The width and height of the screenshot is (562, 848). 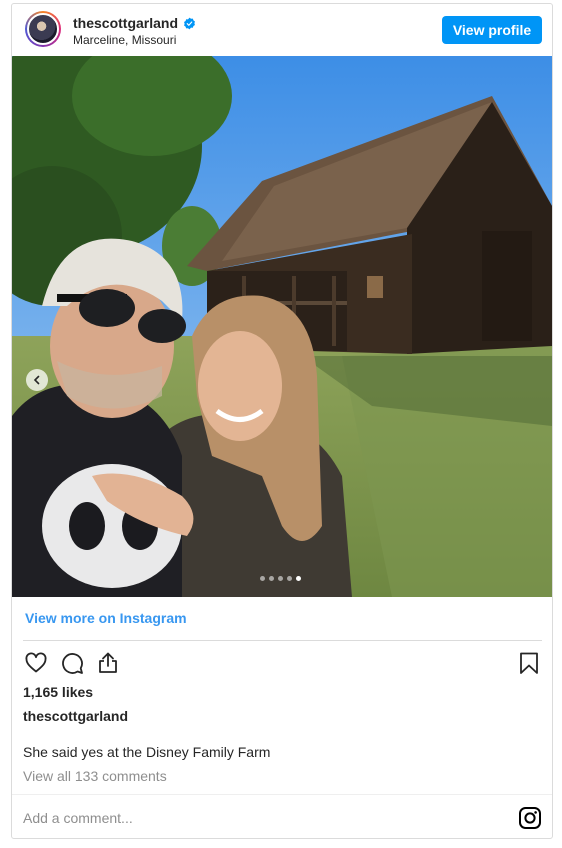 I want to click on chevron-left-icon, so click(x=37, y=380).